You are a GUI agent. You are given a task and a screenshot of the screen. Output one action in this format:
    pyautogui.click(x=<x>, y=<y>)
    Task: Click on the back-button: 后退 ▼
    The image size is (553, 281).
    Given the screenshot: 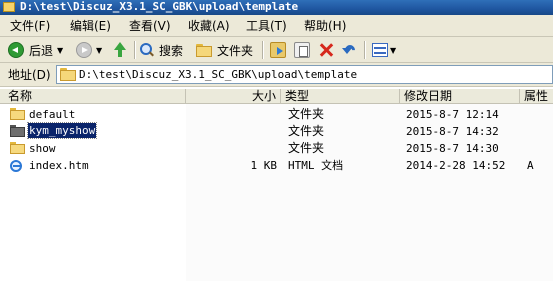 What is the action you would take?
    pyautogui.click(x=35, y=50)
    